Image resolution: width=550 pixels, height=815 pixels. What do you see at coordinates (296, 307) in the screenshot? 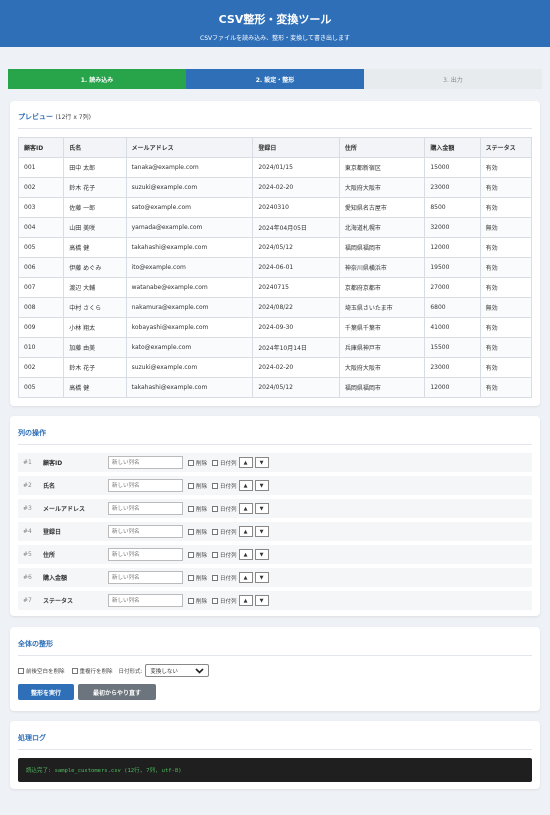
I see `table-cell: 2024/08/22` at bounding box center [296, 307].